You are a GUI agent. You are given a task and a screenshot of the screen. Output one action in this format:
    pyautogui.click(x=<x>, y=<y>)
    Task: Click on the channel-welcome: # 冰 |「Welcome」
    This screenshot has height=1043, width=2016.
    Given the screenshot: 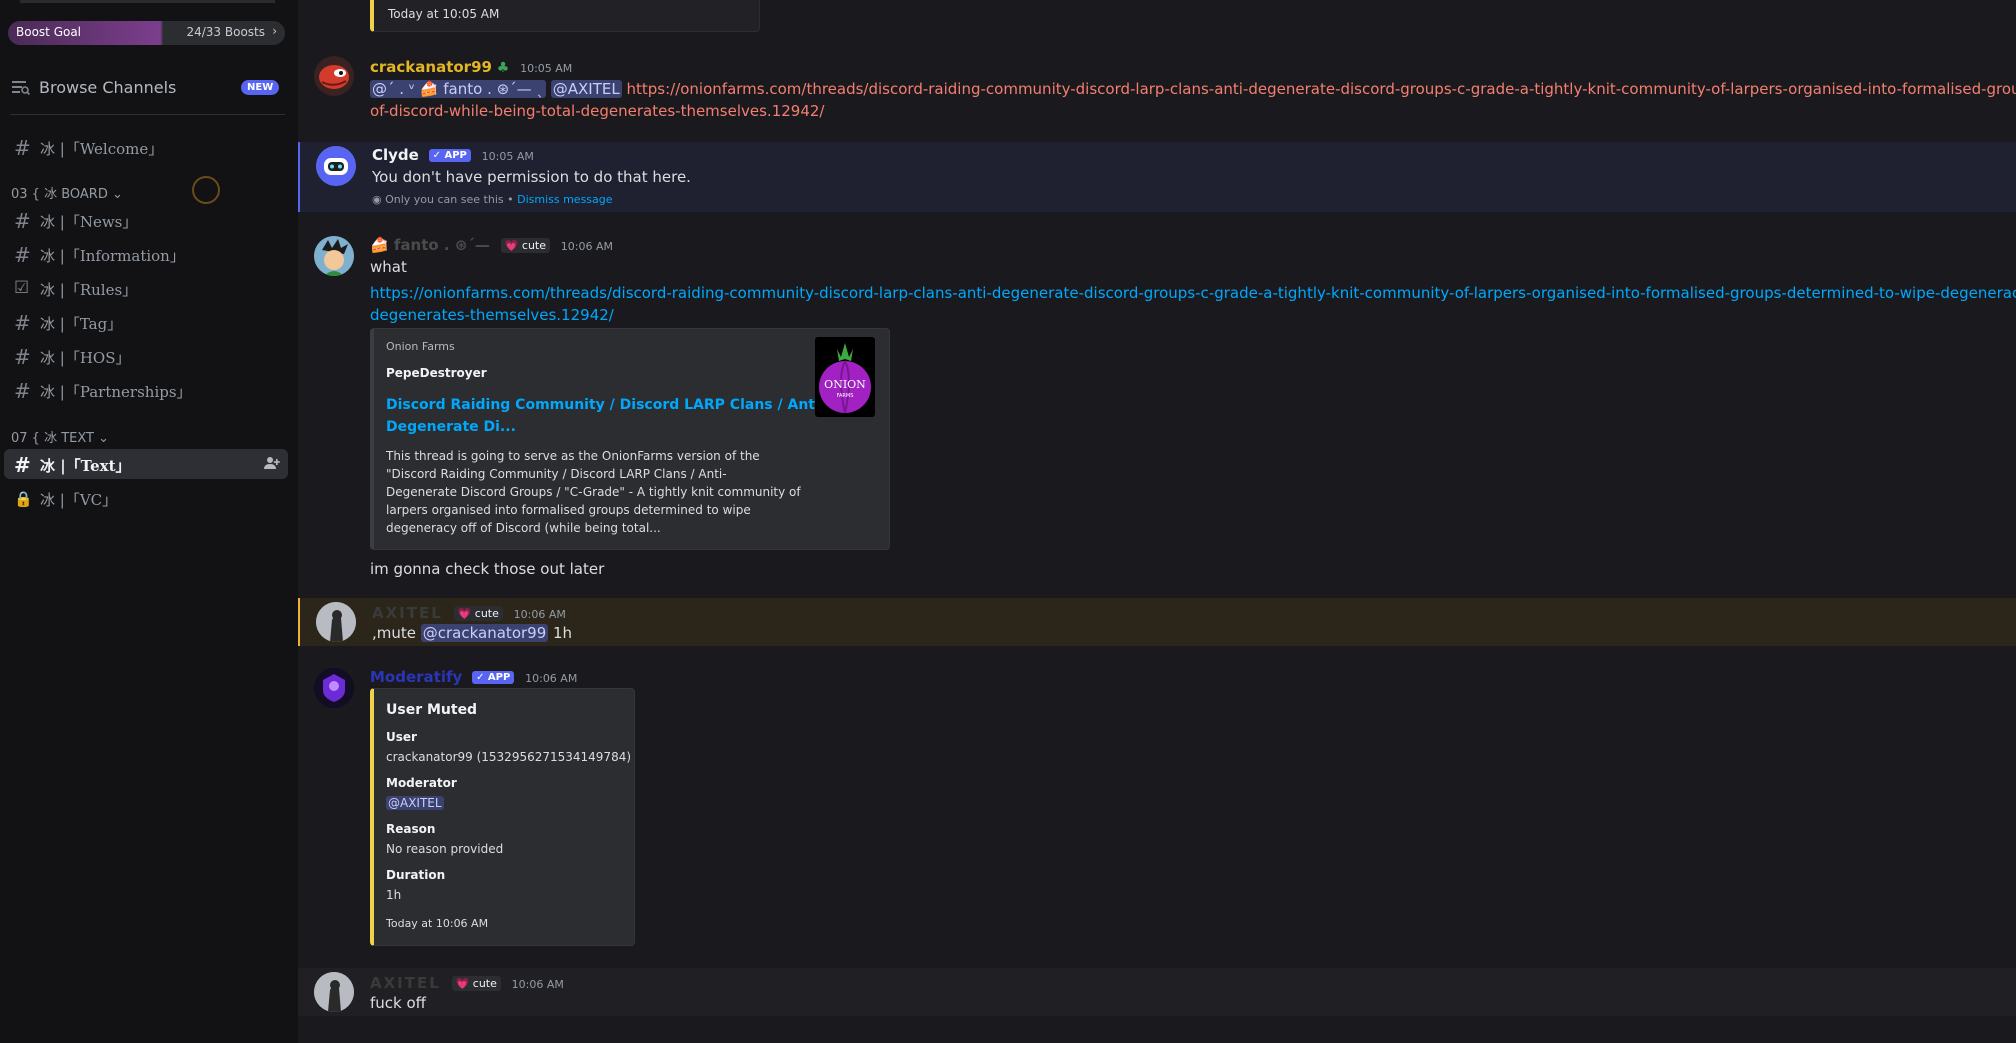 What is the action you would take?
    pyautogui.click(x=146, y=147)
    